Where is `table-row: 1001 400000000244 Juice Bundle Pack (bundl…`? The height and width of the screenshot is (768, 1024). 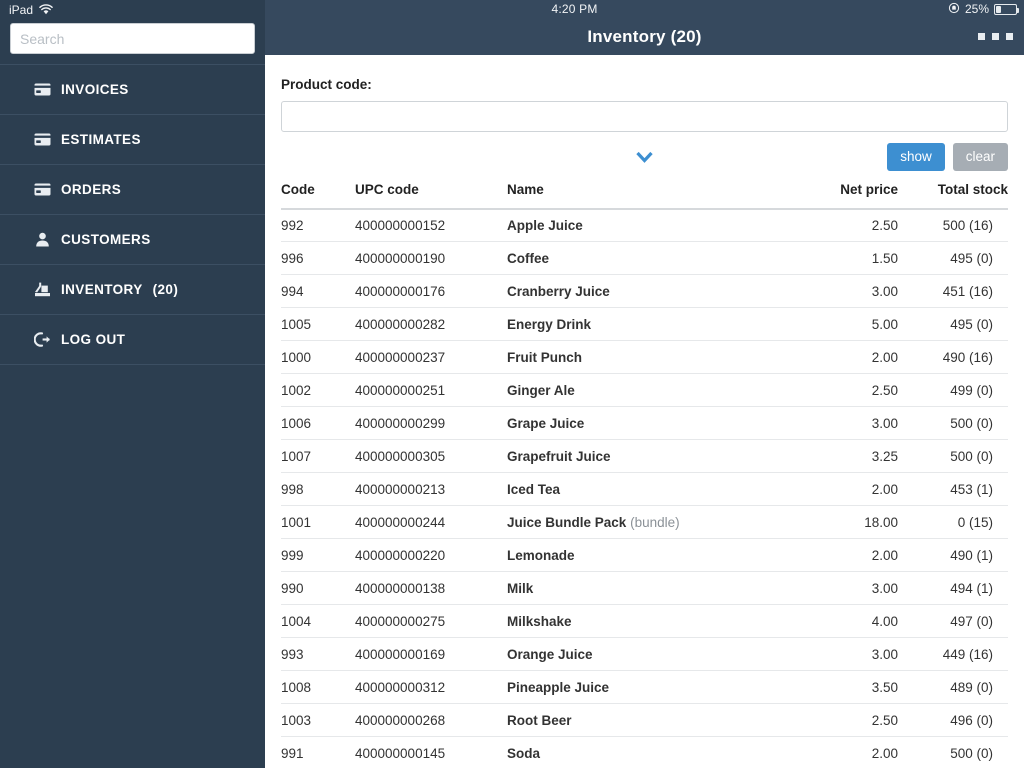
table-row: 1001 400000000244 Juice Bundle Pack (bundl… is located at coordinates (644, 522).